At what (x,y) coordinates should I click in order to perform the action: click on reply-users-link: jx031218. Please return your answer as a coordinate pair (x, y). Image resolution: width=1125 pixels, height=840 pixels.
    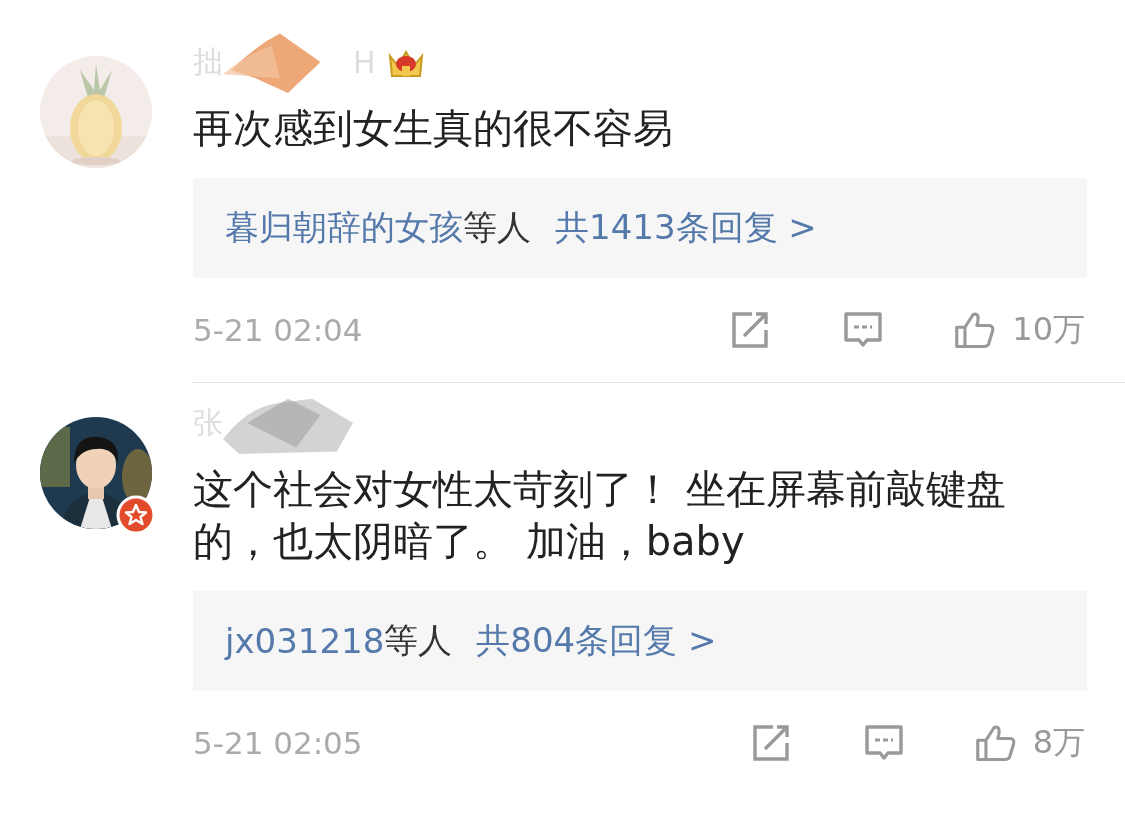
    Looking at the image, I should click on (305, 641).